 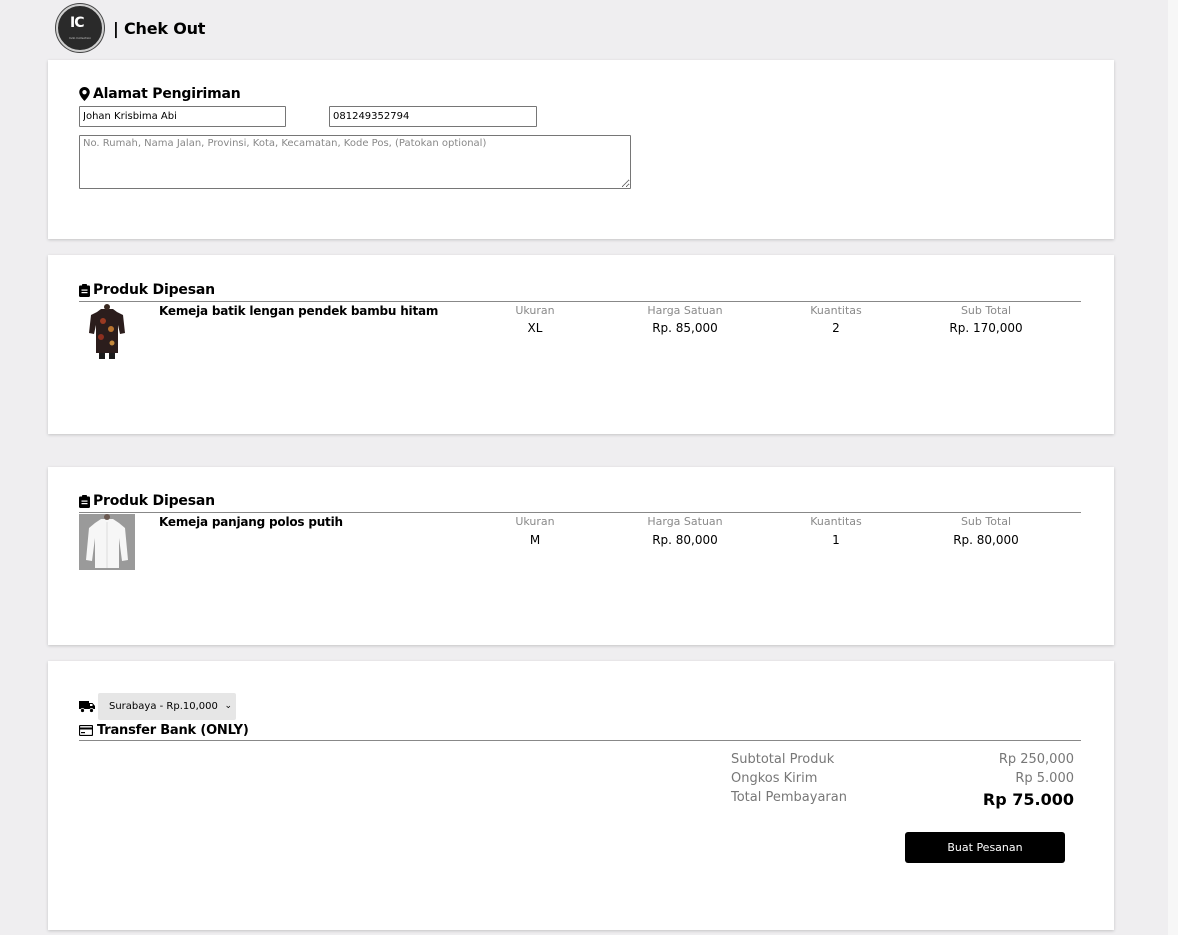 What do you see at coordinates (167, 94) in the screenshot?
I see `address-title-label: Alamat Pengiriman` at bounding box center [167, 94].